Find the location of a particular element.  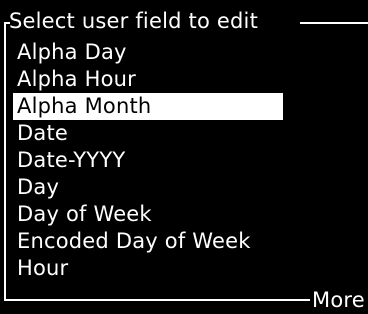

frame-bottom-line is located at coordinates (157, 300).